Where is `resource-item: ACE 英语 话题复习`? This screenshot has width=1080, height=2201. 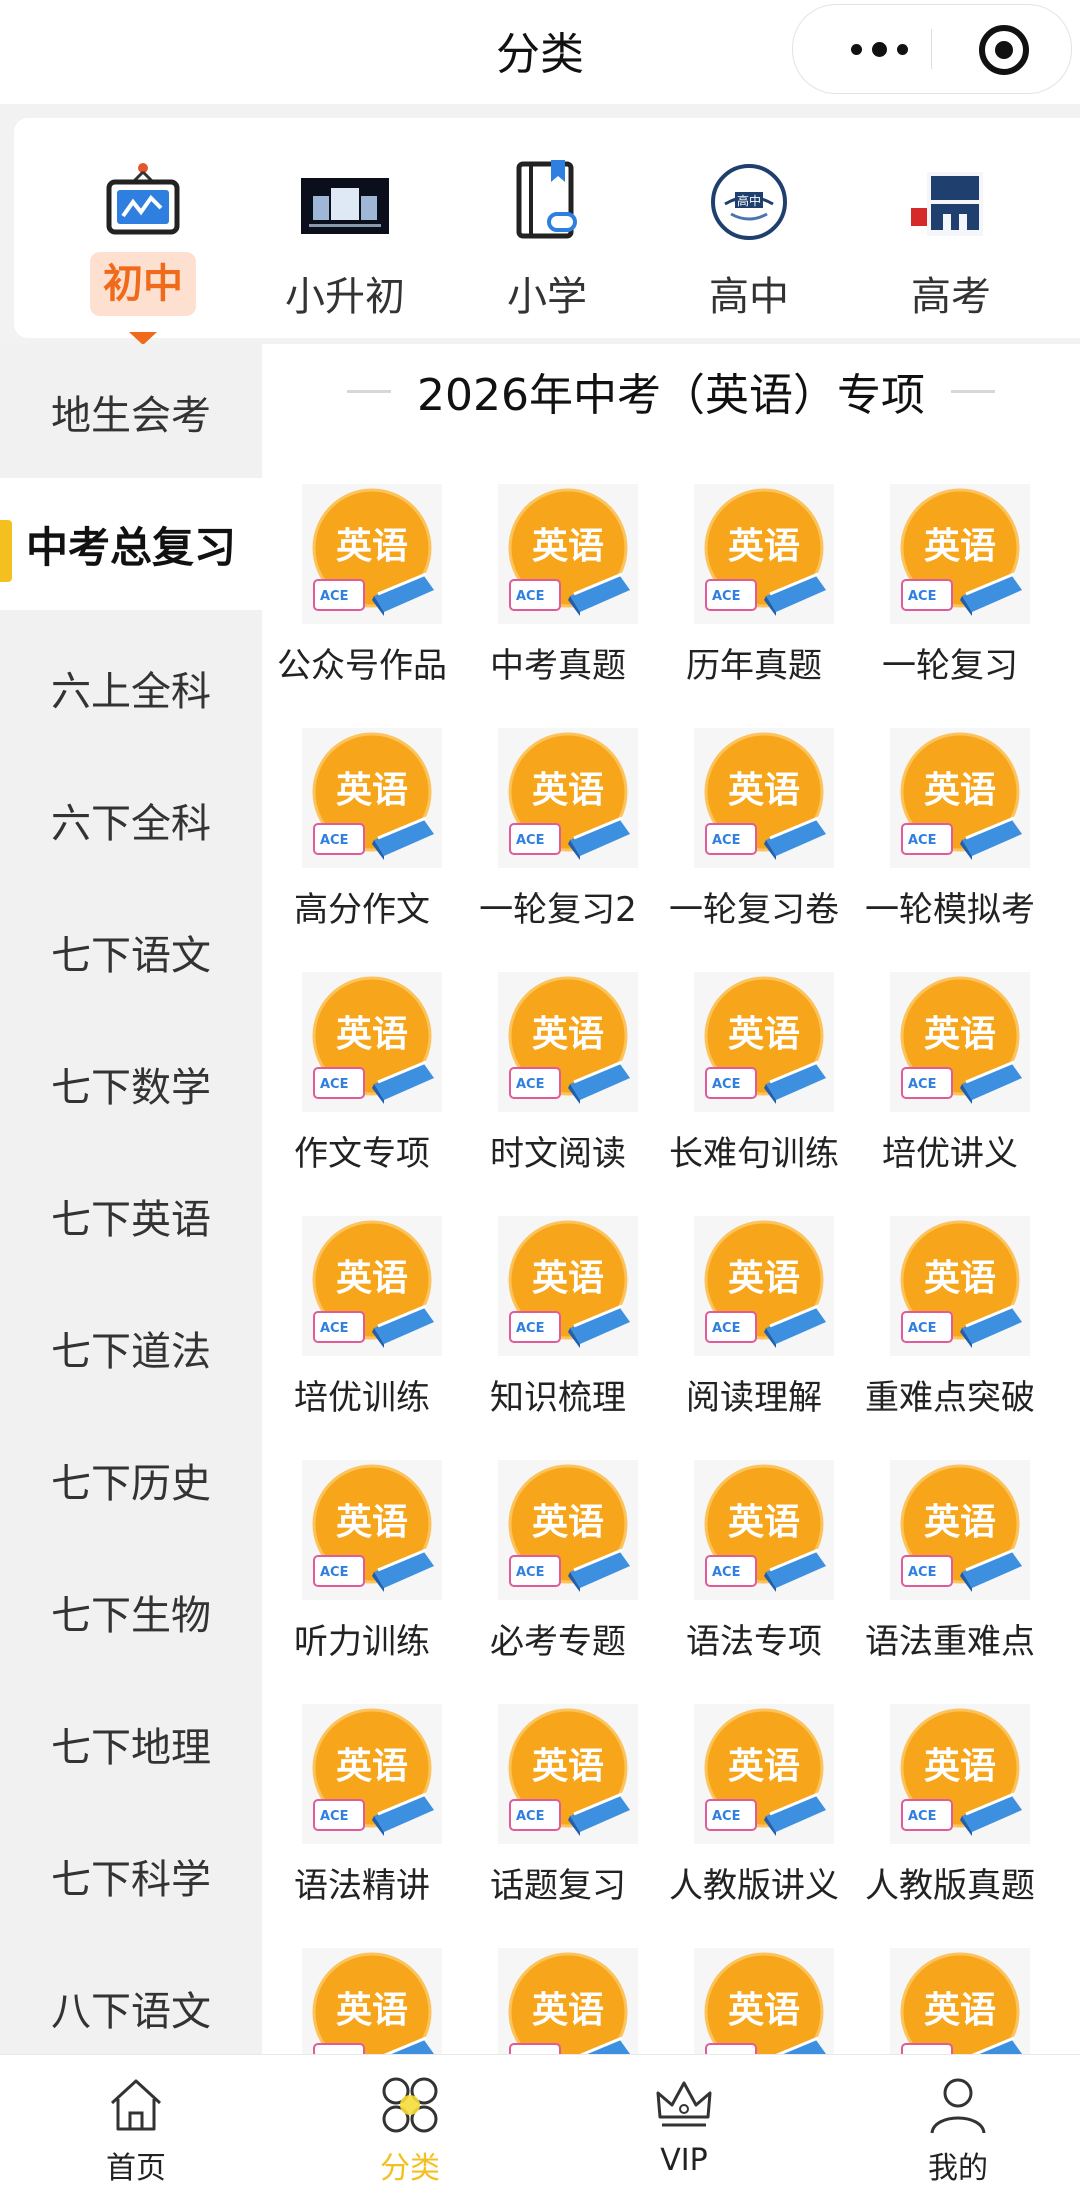 resource-item: ACE 英语 话题复习 is located at coordinates (558, 1824).